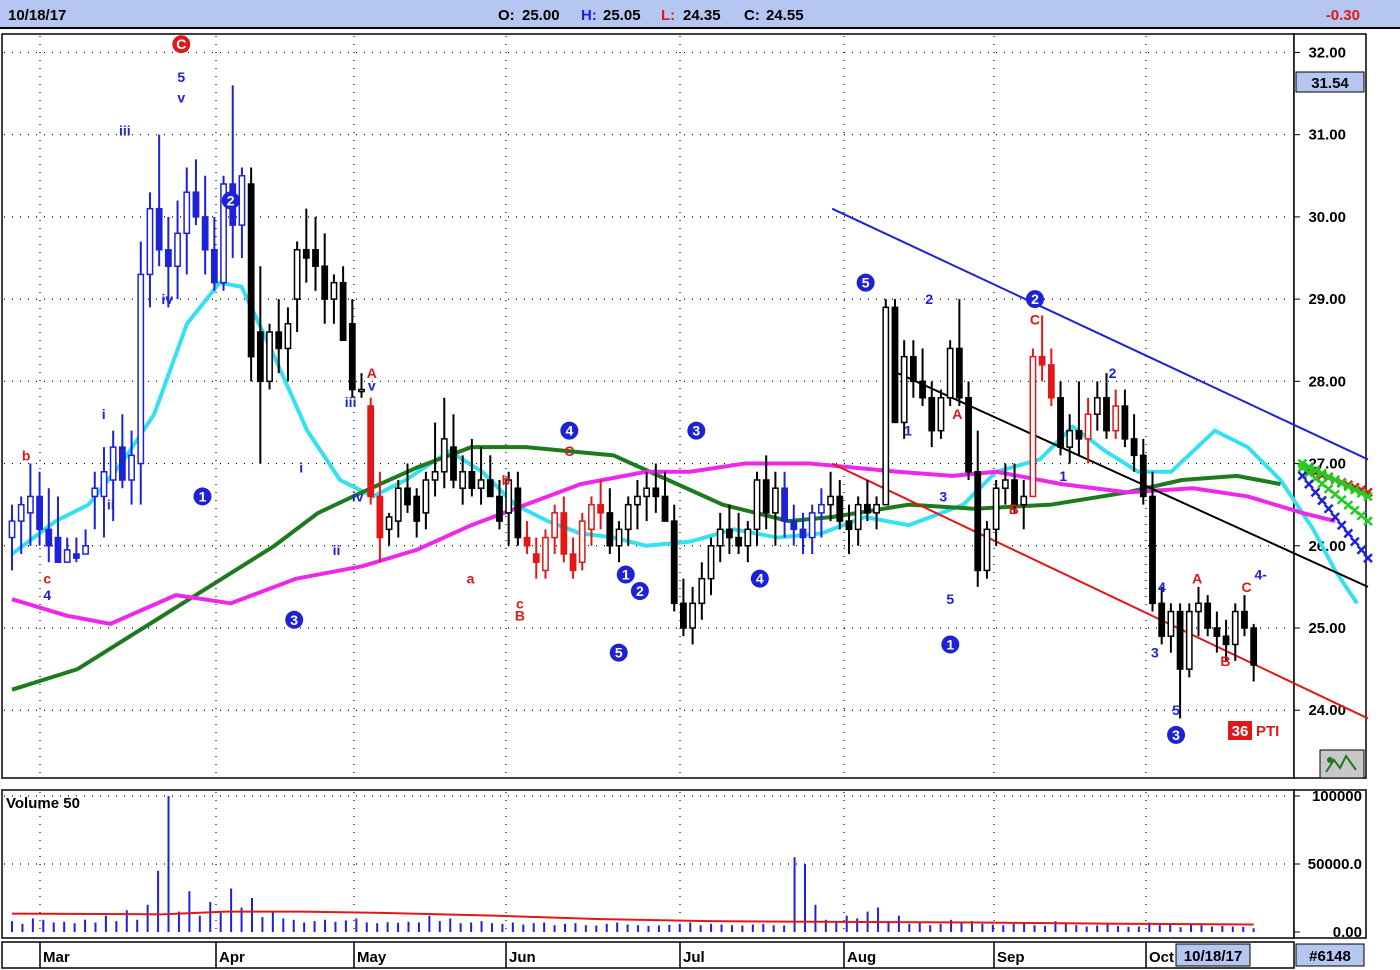 The height and width of the screenshot is (970, 1400). I want to click on month-label: Aug, so click(861, 957).